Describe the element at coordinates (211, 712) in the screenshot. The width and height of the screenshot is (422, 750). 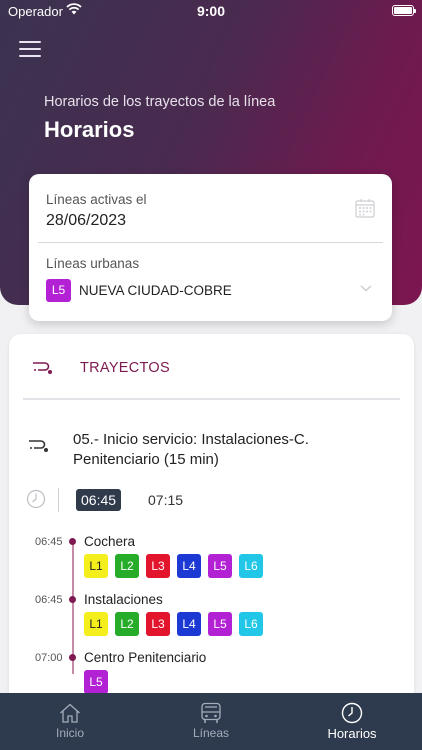
I see `bus-icon` at that location.